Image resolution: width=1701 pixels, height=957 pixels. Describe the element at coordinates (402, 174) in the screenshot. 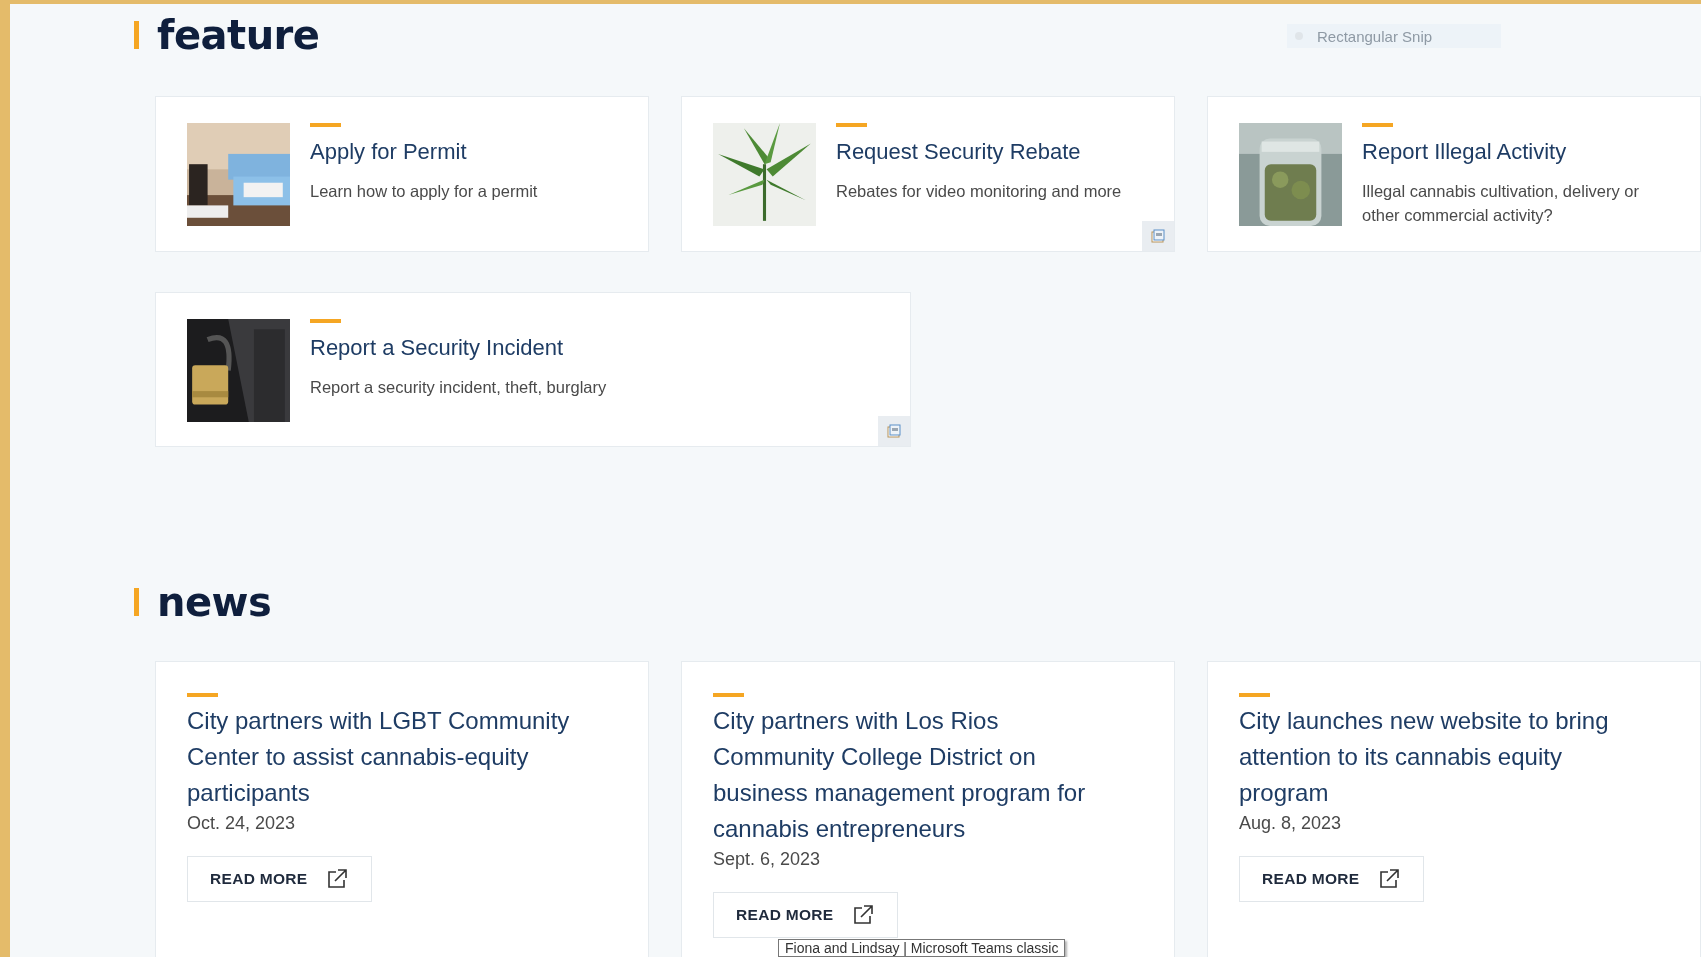

I see `feature-card: Apply for Permit Learn how to apply for a permit` at that location.